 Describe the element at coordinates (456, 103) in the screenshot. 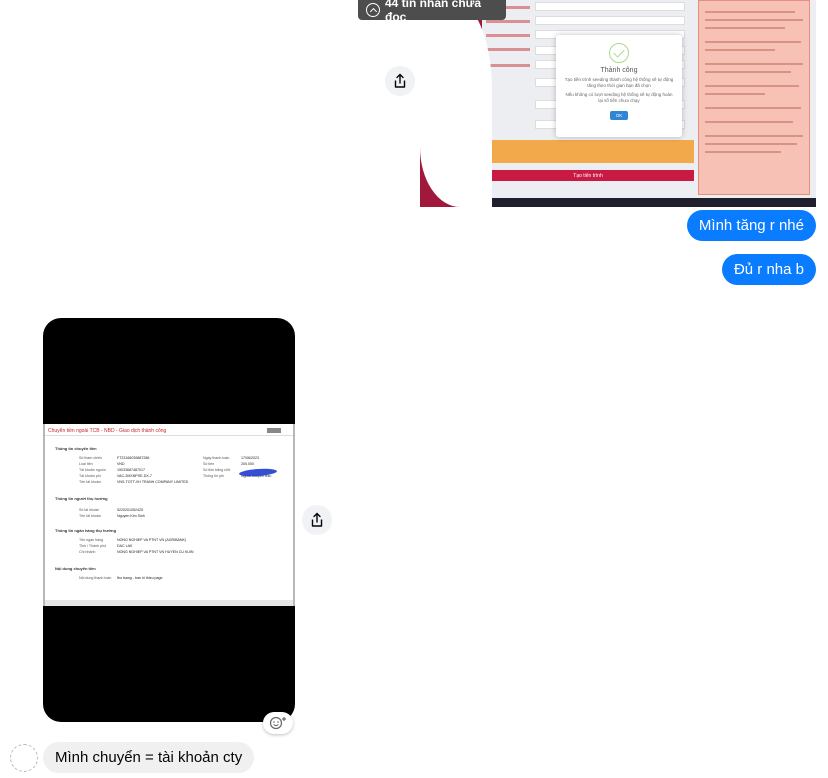

I see `whiteout-blob` at that location.